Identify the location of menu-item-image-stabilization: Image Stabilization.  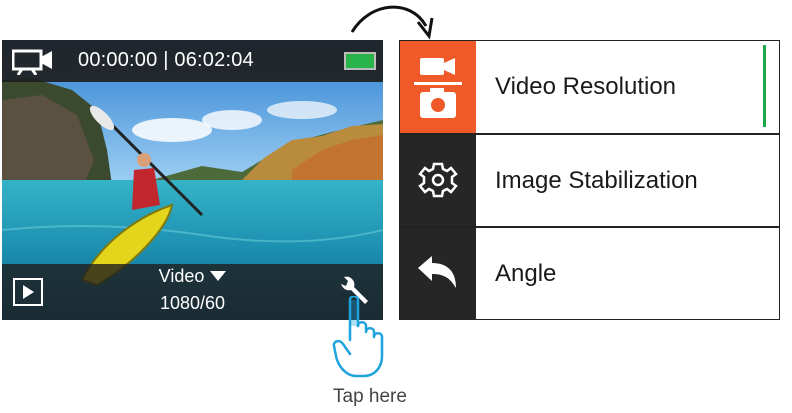
(589, 180).